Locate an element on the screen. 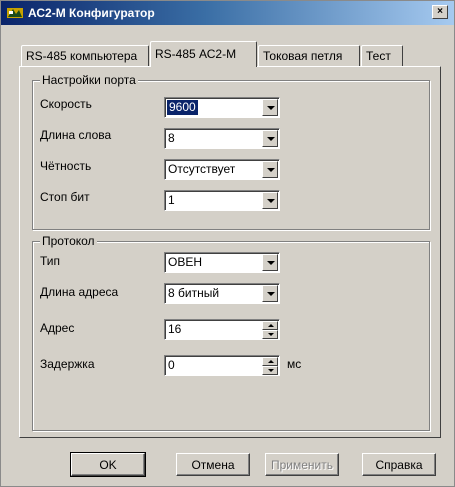 The image size is (455, 487). delay-unit: мс is located at coordinates (294, 364).